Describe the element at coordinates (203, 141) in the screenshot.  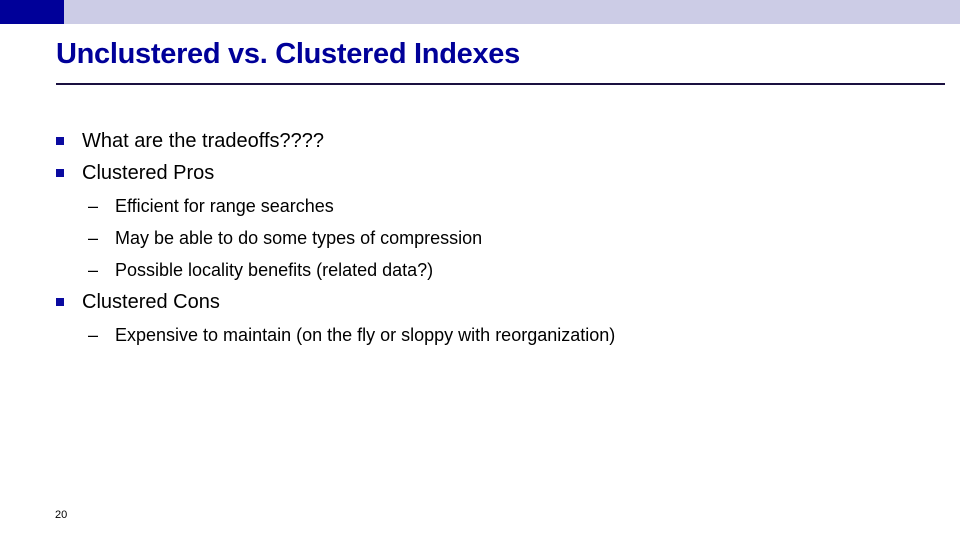
I see `bullet-text: What are the tradeoffs????` at that location.